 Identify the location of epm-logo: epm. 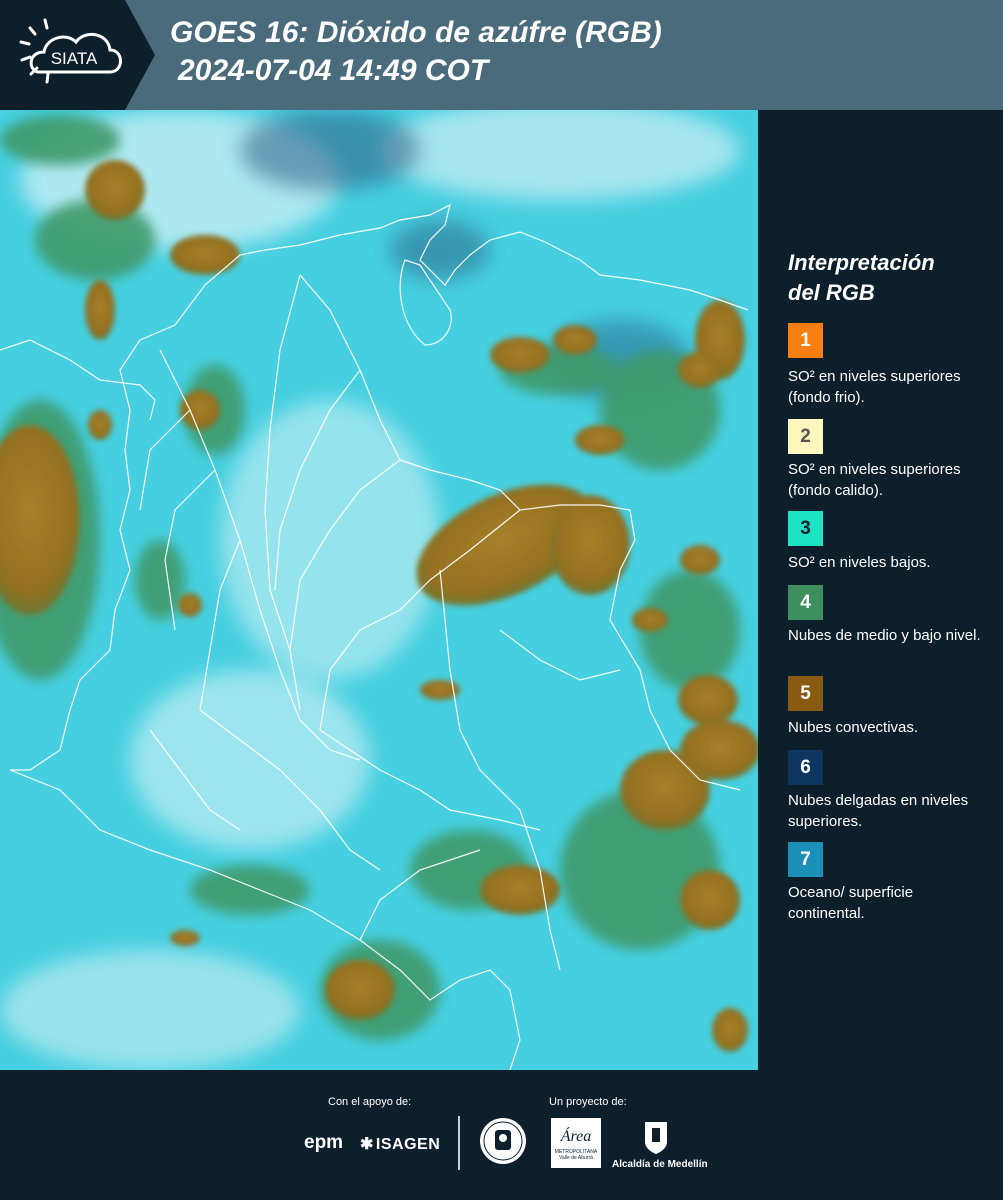
(324, 1142).